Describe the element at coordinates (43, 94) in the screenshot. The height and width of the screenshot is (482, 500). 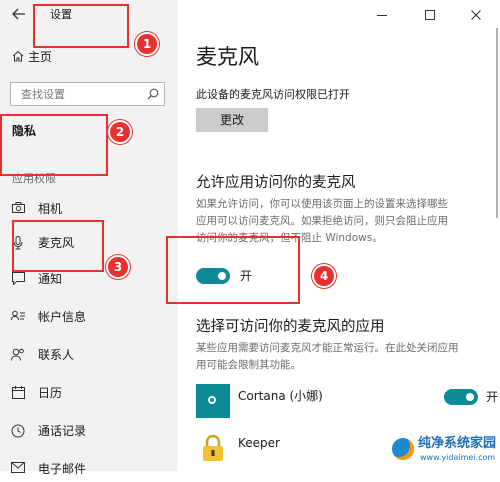
I see `search-placeholder: 查找设置` at that location.